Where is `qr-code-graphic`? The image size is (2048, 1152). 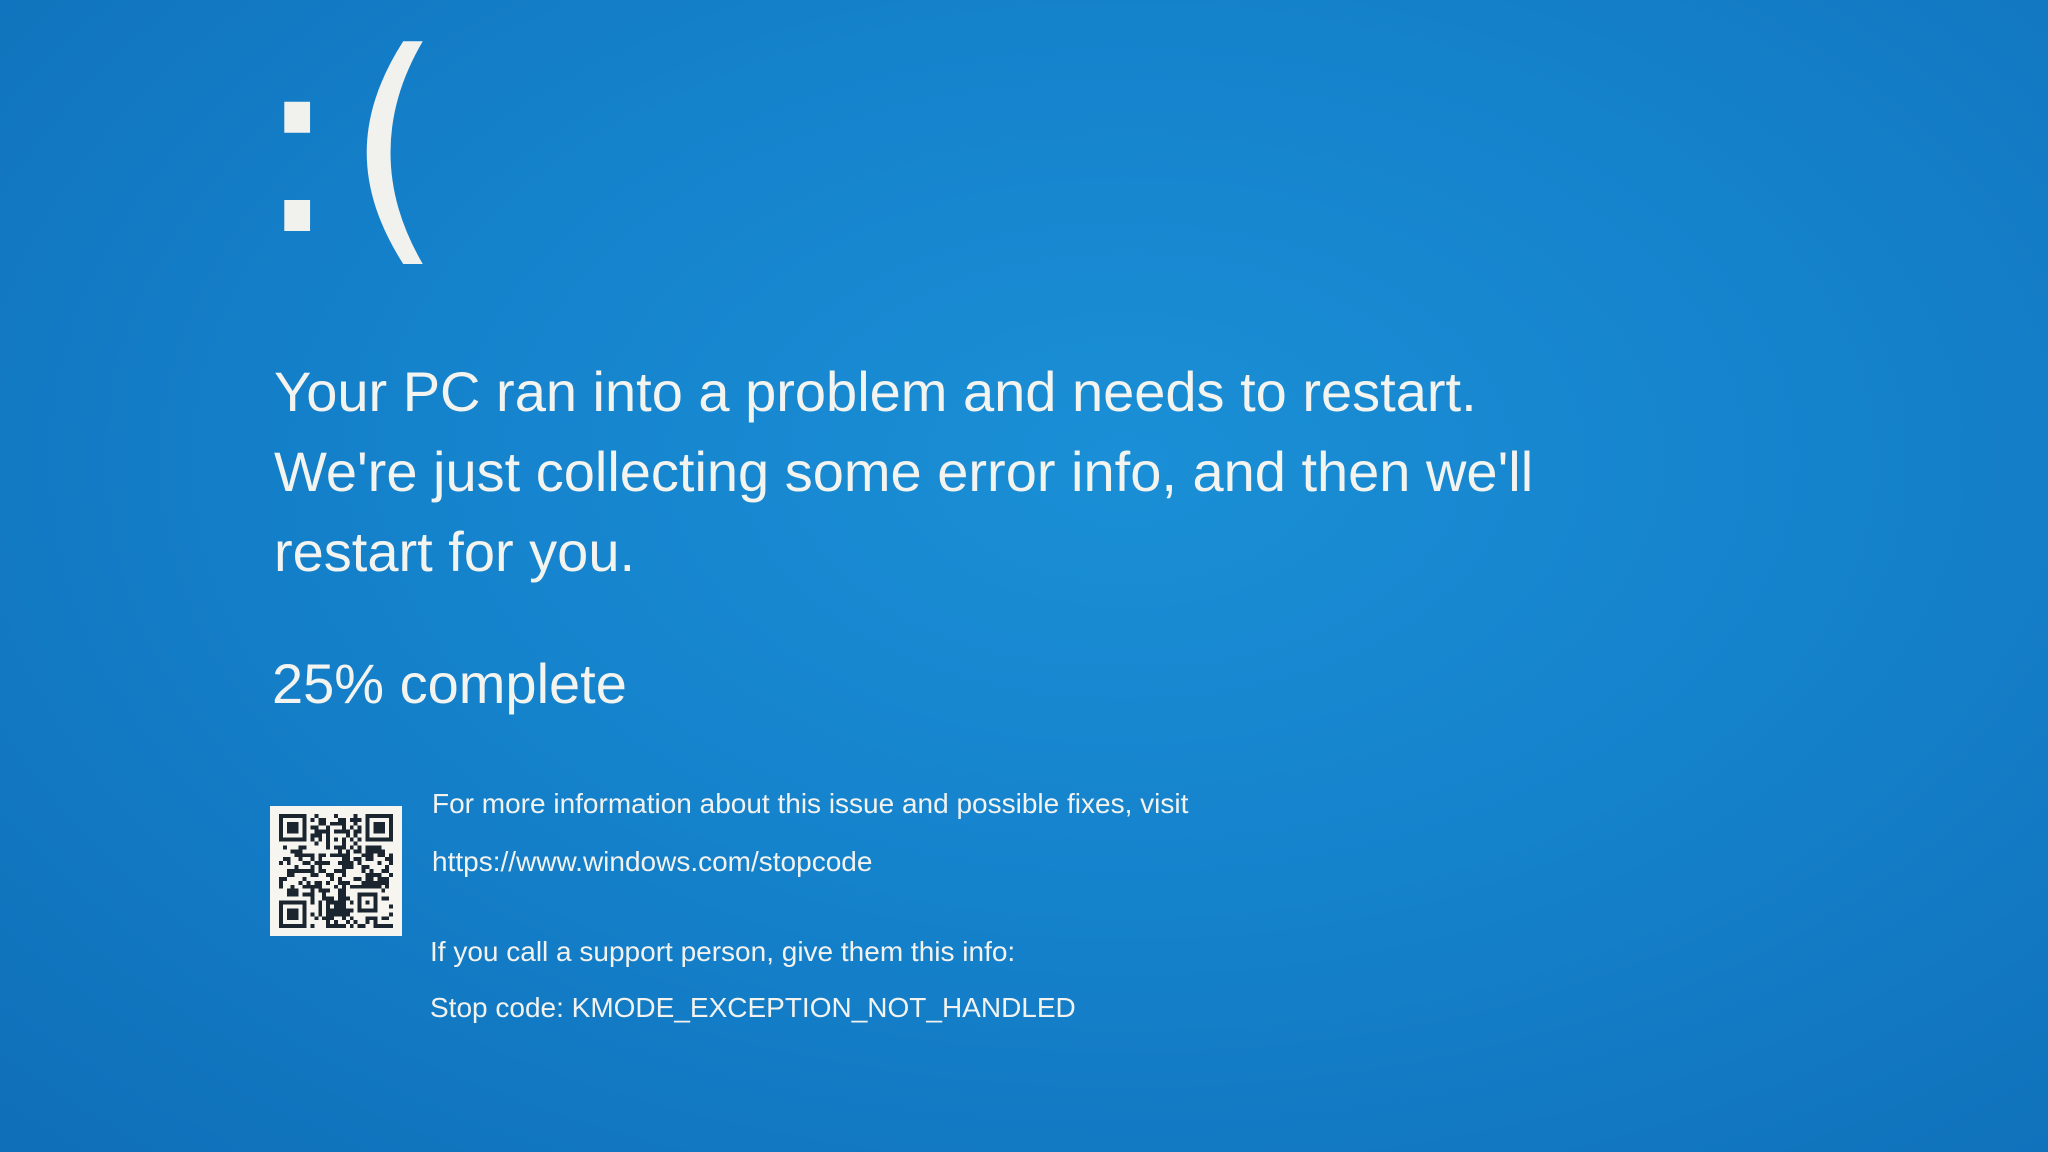 qr-code-graphic is located at coordinates (336, 871).